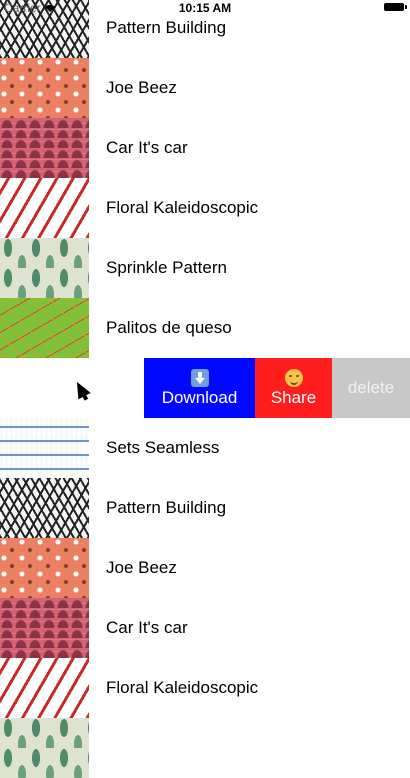 Image resolution: width=410 pixels, height=778 pixels. What do you see at coordinates (205, 748) in the screenshot?
I see `list-item` at bounding box center [205, 748].